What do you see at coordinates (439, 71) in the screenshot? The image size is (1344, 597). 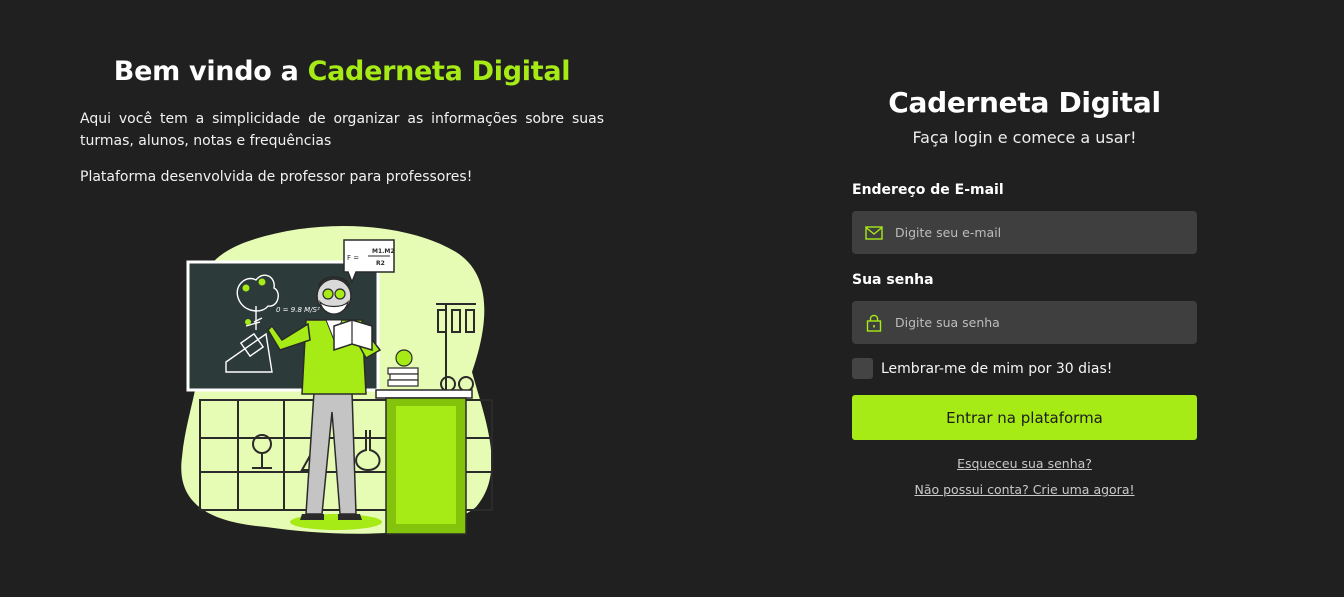 I see `welcome-title-brand: Caderneta Digital` at bounding box center [439, 71].